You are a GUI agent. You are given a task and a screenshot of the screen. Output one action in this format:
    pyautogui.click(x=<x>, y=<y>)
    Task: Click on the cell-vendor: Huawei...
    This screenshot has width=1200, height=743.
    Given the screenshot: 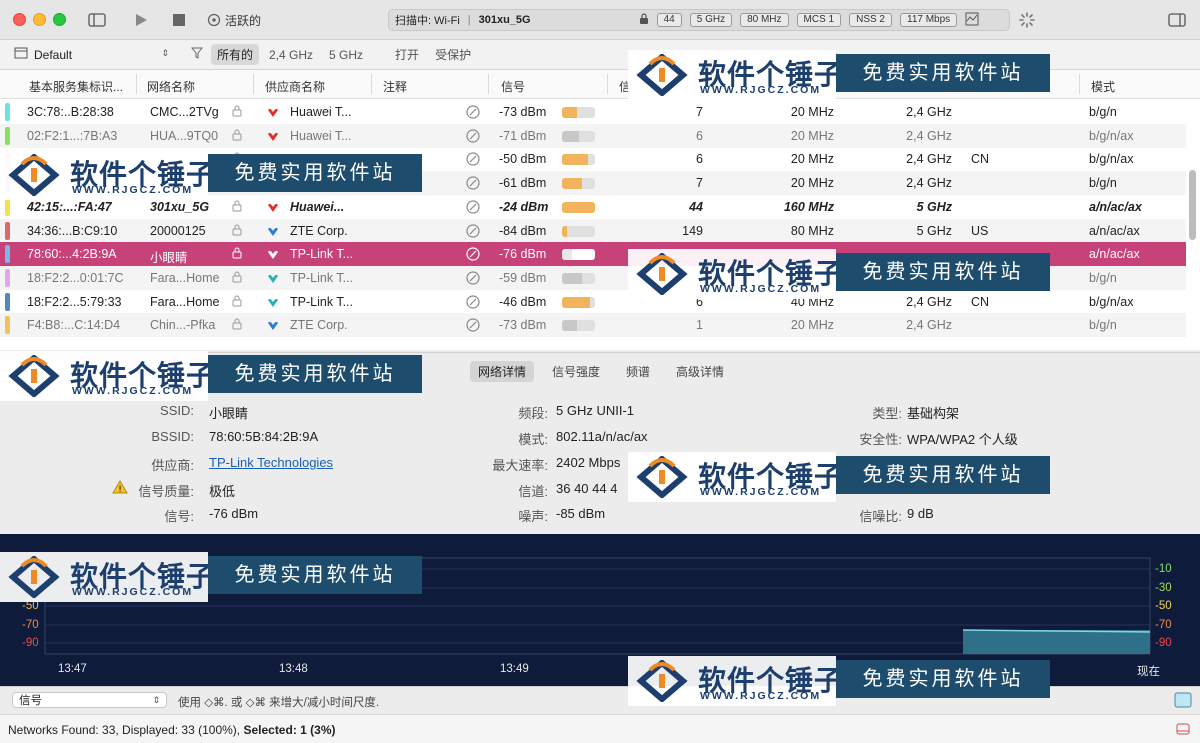 What is the action you would take?
    pyautogui.click(x=317, y=206)
    